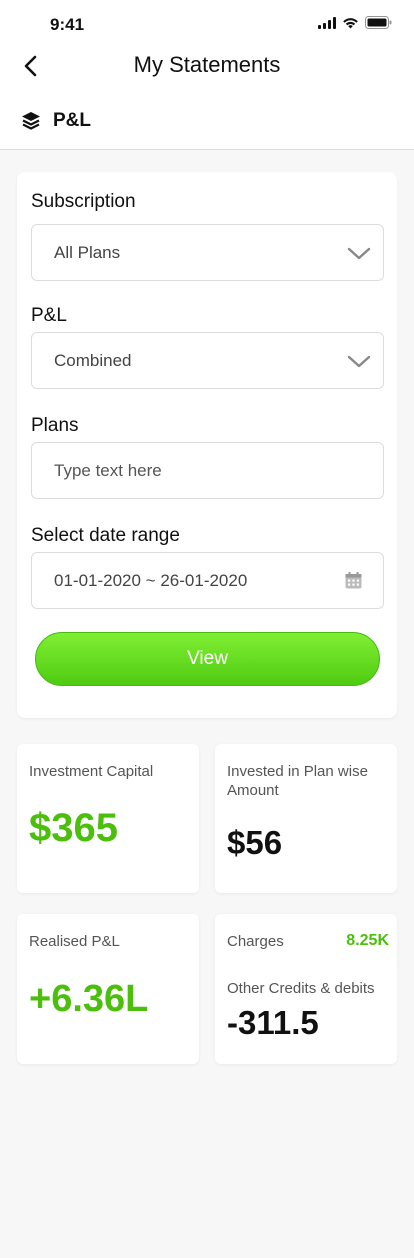 This screenshot has height=1258, width=414. I want to click on investment-capital-label: Investment Capital, so click(91, 771).